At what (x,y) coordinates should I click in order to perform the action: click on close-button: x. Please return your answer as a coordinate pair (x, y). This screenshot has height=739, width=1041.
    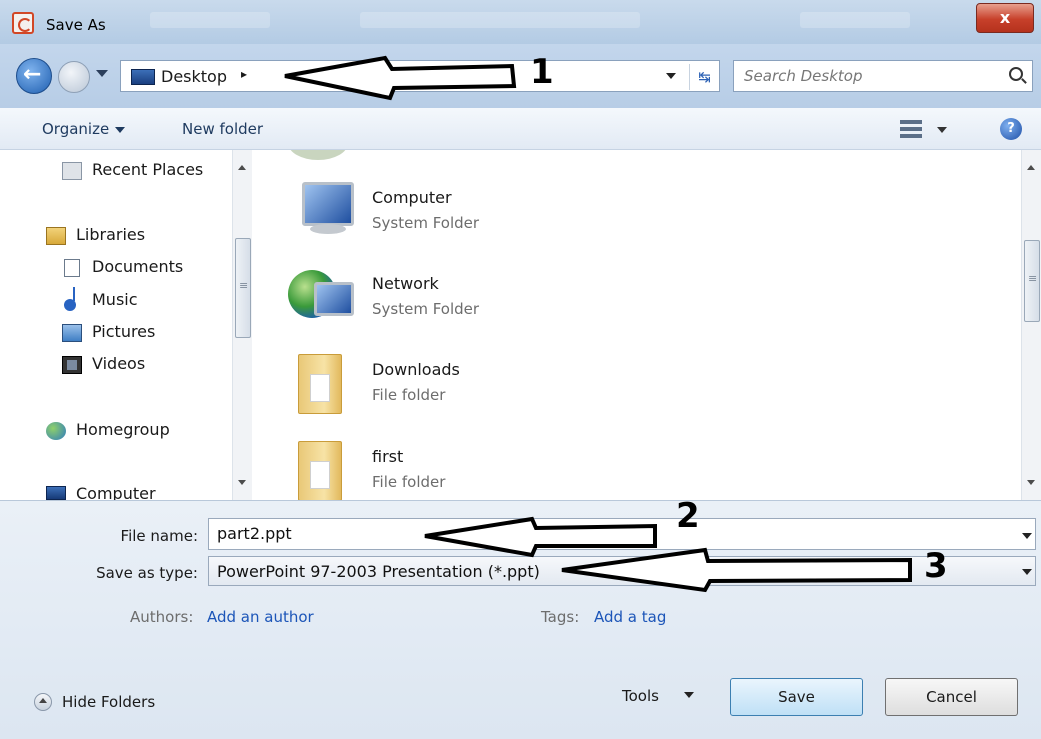
    Looking at the image, I should click on (1005, 18).